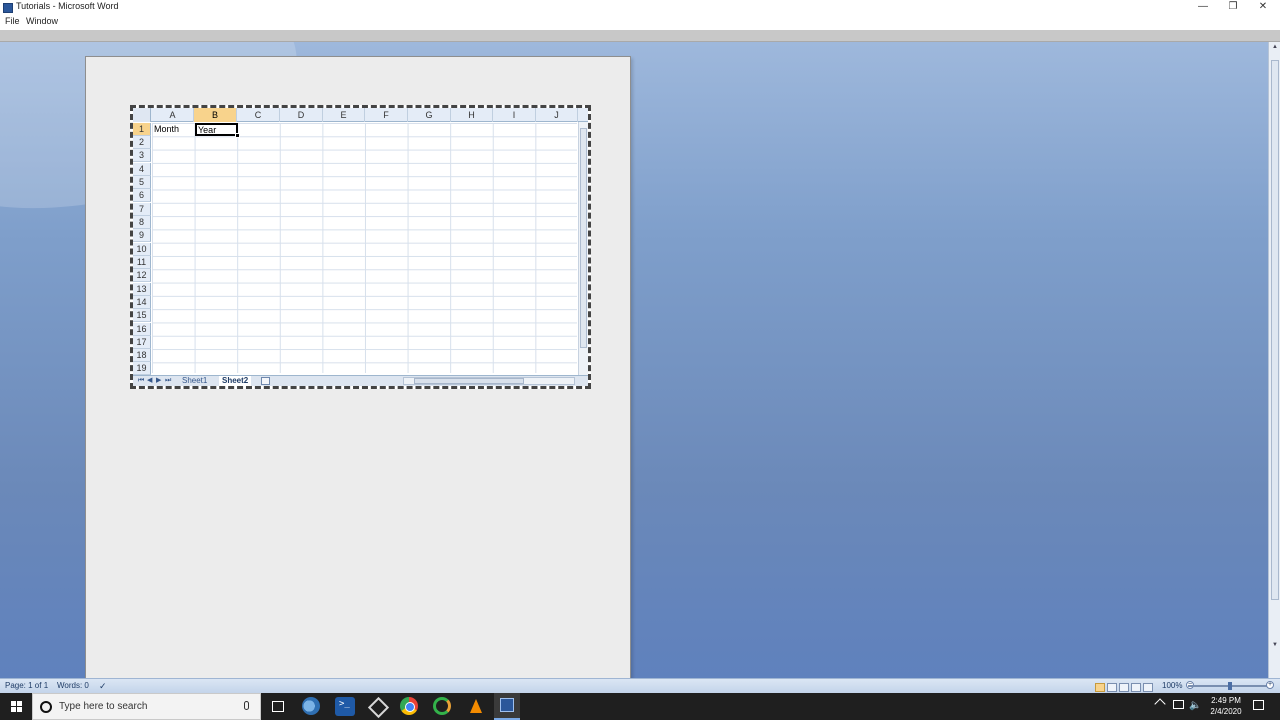 The height and width of the screenshot is (720, 1280). Describe the element at coordinates (149, 381) in the screenshot. I see `prev-sheet-icon: ◀` at that location.